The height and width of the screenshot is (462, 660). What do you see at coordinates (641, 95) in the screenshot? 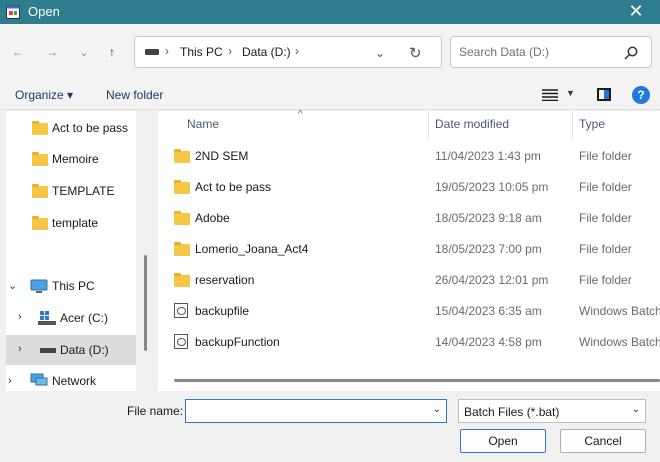
I see `help-icon: ?` at bounding box center [641, 95].